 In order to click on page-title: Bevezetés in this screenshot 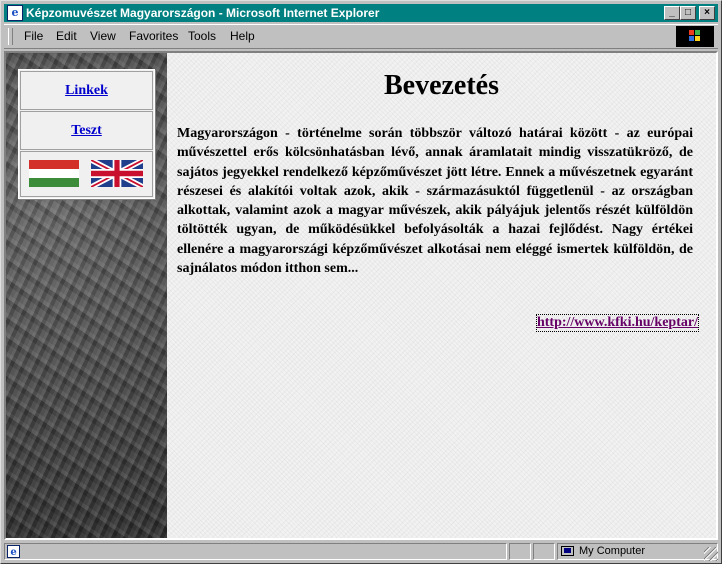, I will do `click(441, 85)`.